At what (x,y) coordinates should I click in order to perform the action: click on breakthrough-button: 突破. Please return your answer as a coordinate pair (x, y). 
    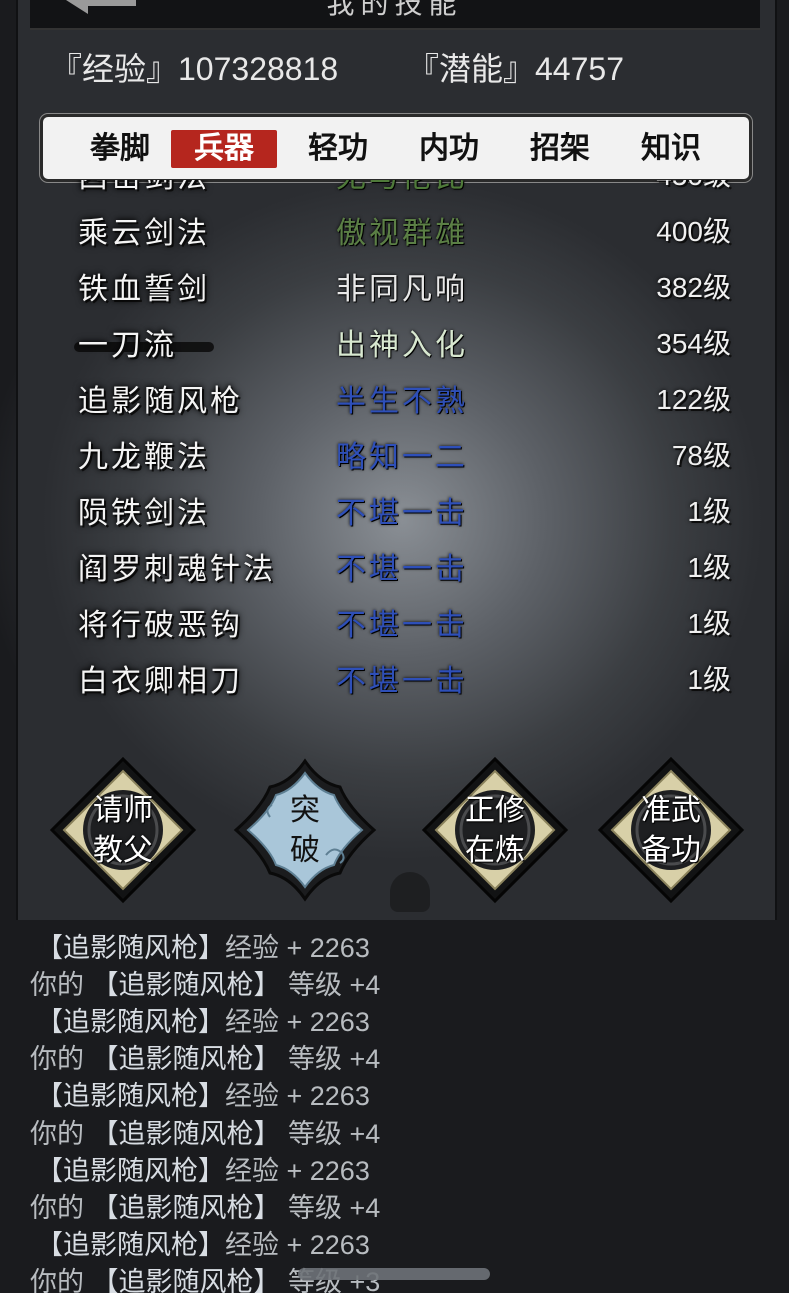
    Looking at the image, I should click on (305, 830).